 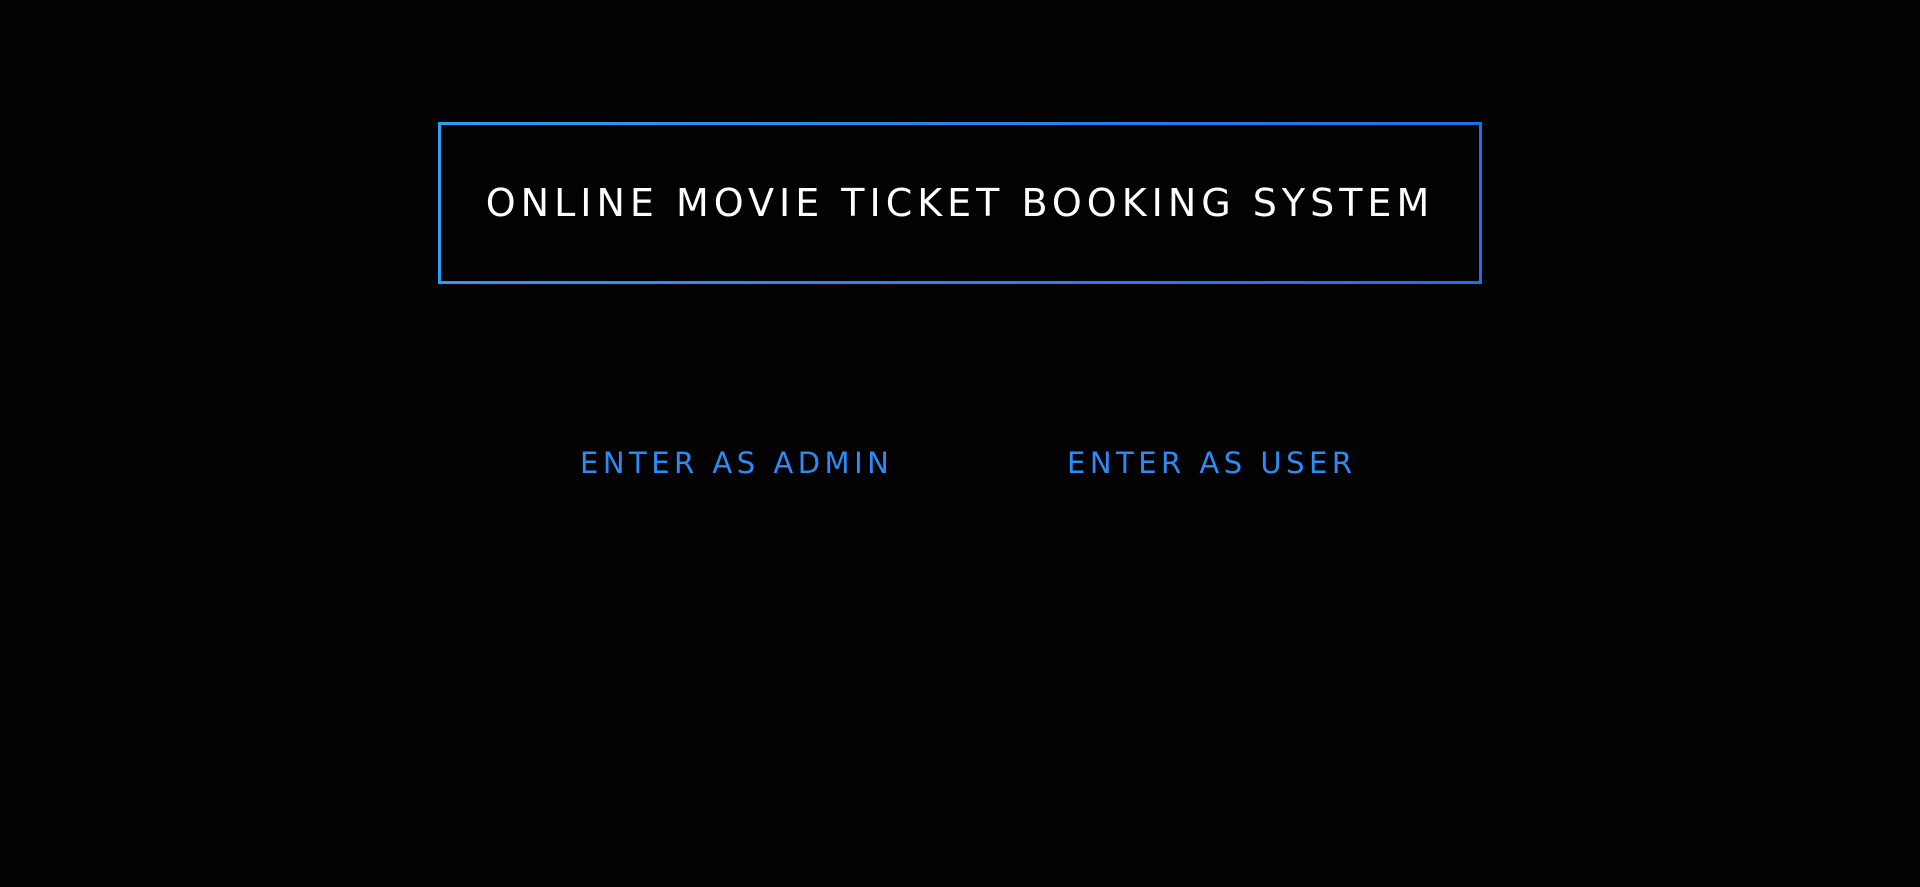 I want to click on page-title: ONLINE MOVIE TICKET BOOKING SYSTEM, so click(x=960, y=203).